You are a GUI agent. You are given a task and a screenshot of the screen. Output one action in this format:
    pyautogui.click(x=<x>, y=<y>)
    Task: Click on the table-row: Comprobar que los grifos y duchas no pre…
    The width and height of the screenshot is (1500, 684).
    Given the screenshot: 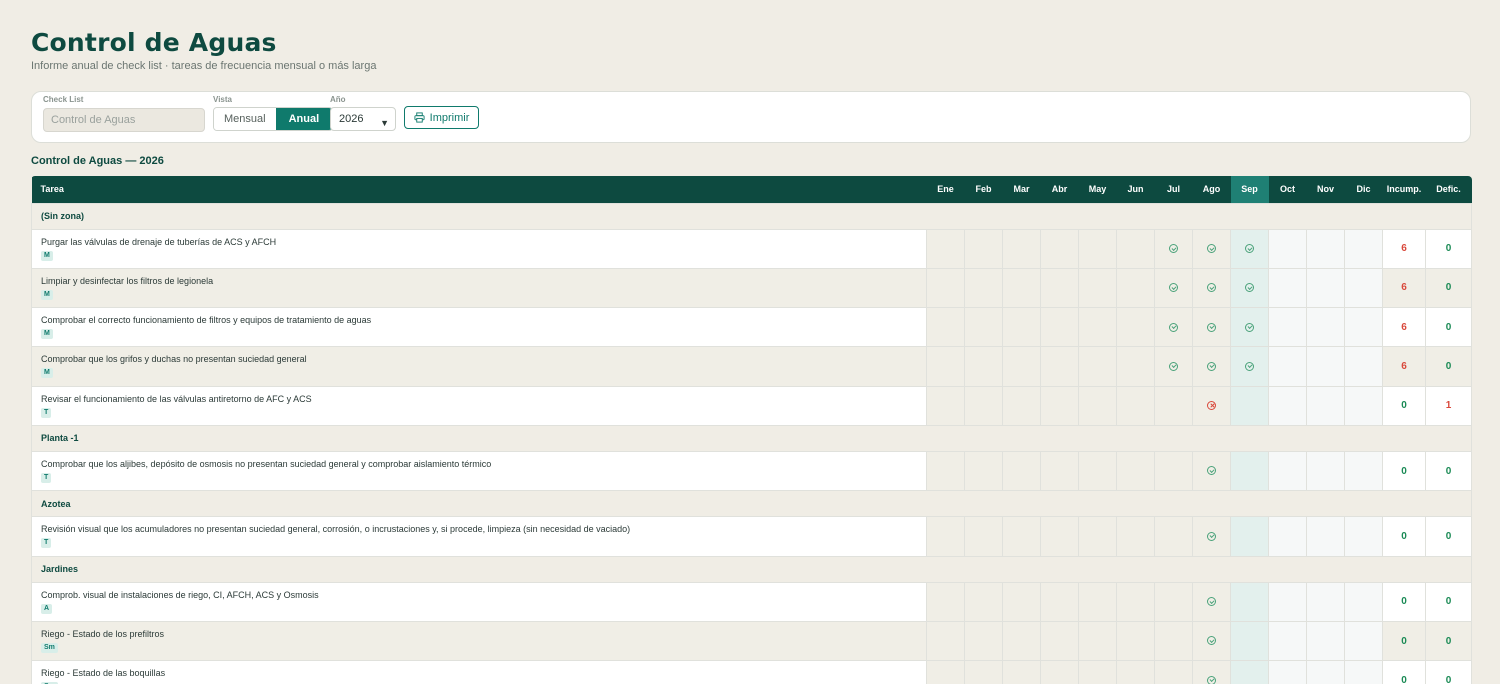 What is the action you would take?
    pyautogui.click(x=751, y=366)
    